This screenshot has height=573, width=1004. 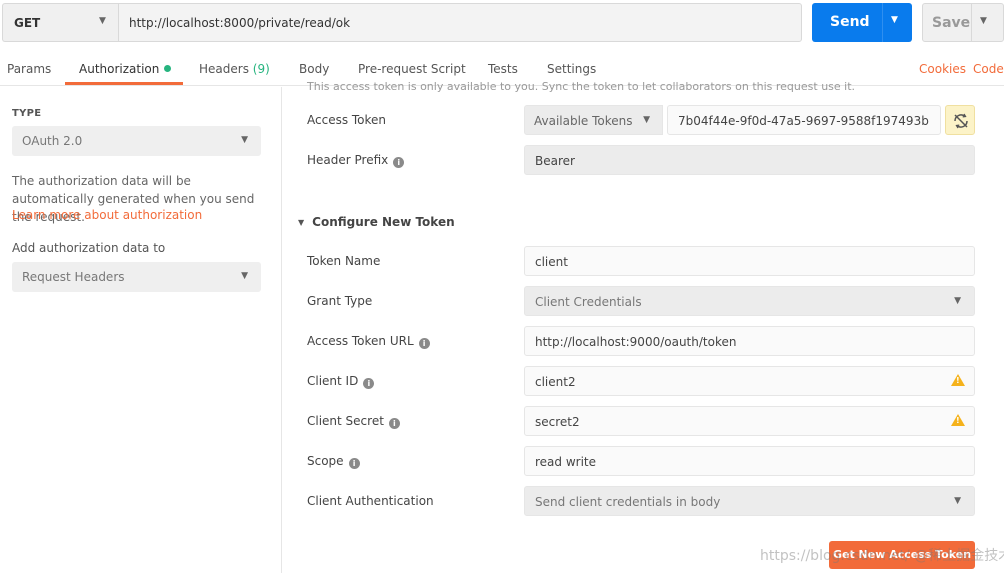 I want to click on access-token-value: 7b04f44e-9f0d-47a5-9697-9588f197493b, so click(x=803, y=121).